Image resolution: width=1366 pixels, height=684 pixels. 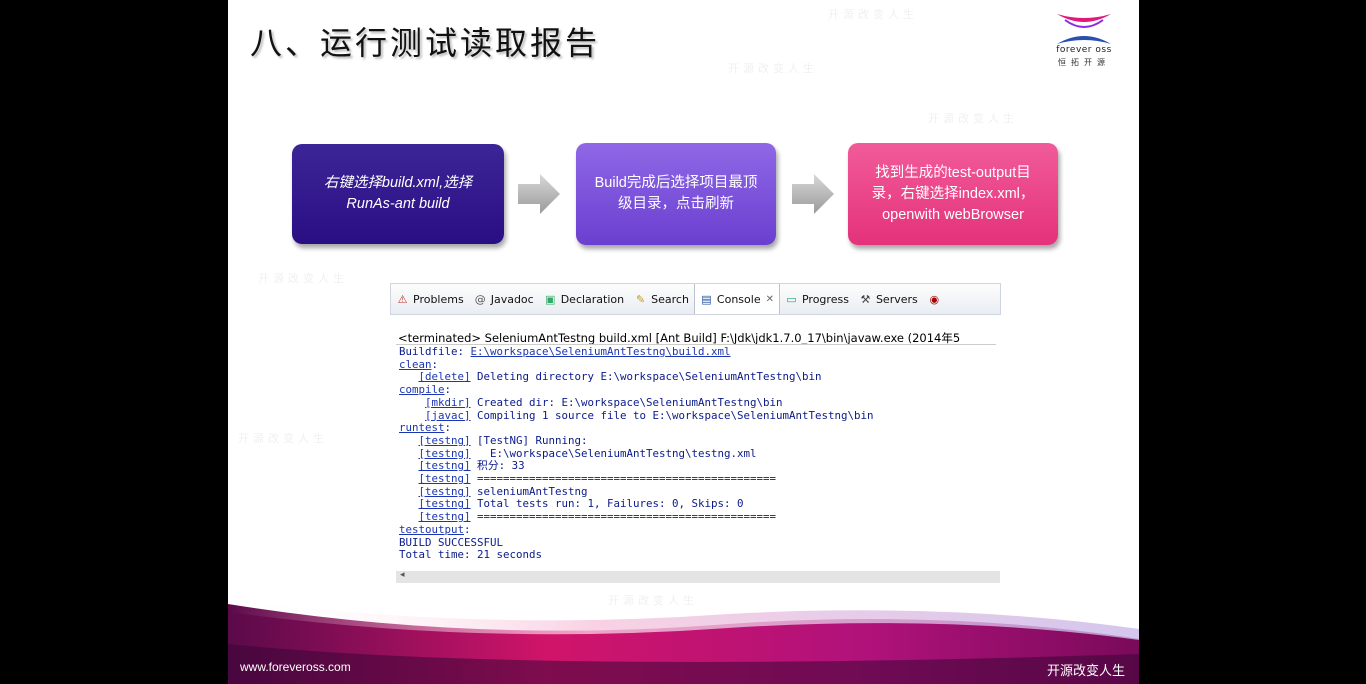 What do you see at coordinates (817, 299) in the screenshot?
I see `tab-progress: ▭ Progress` at bounding box center [817, 299].